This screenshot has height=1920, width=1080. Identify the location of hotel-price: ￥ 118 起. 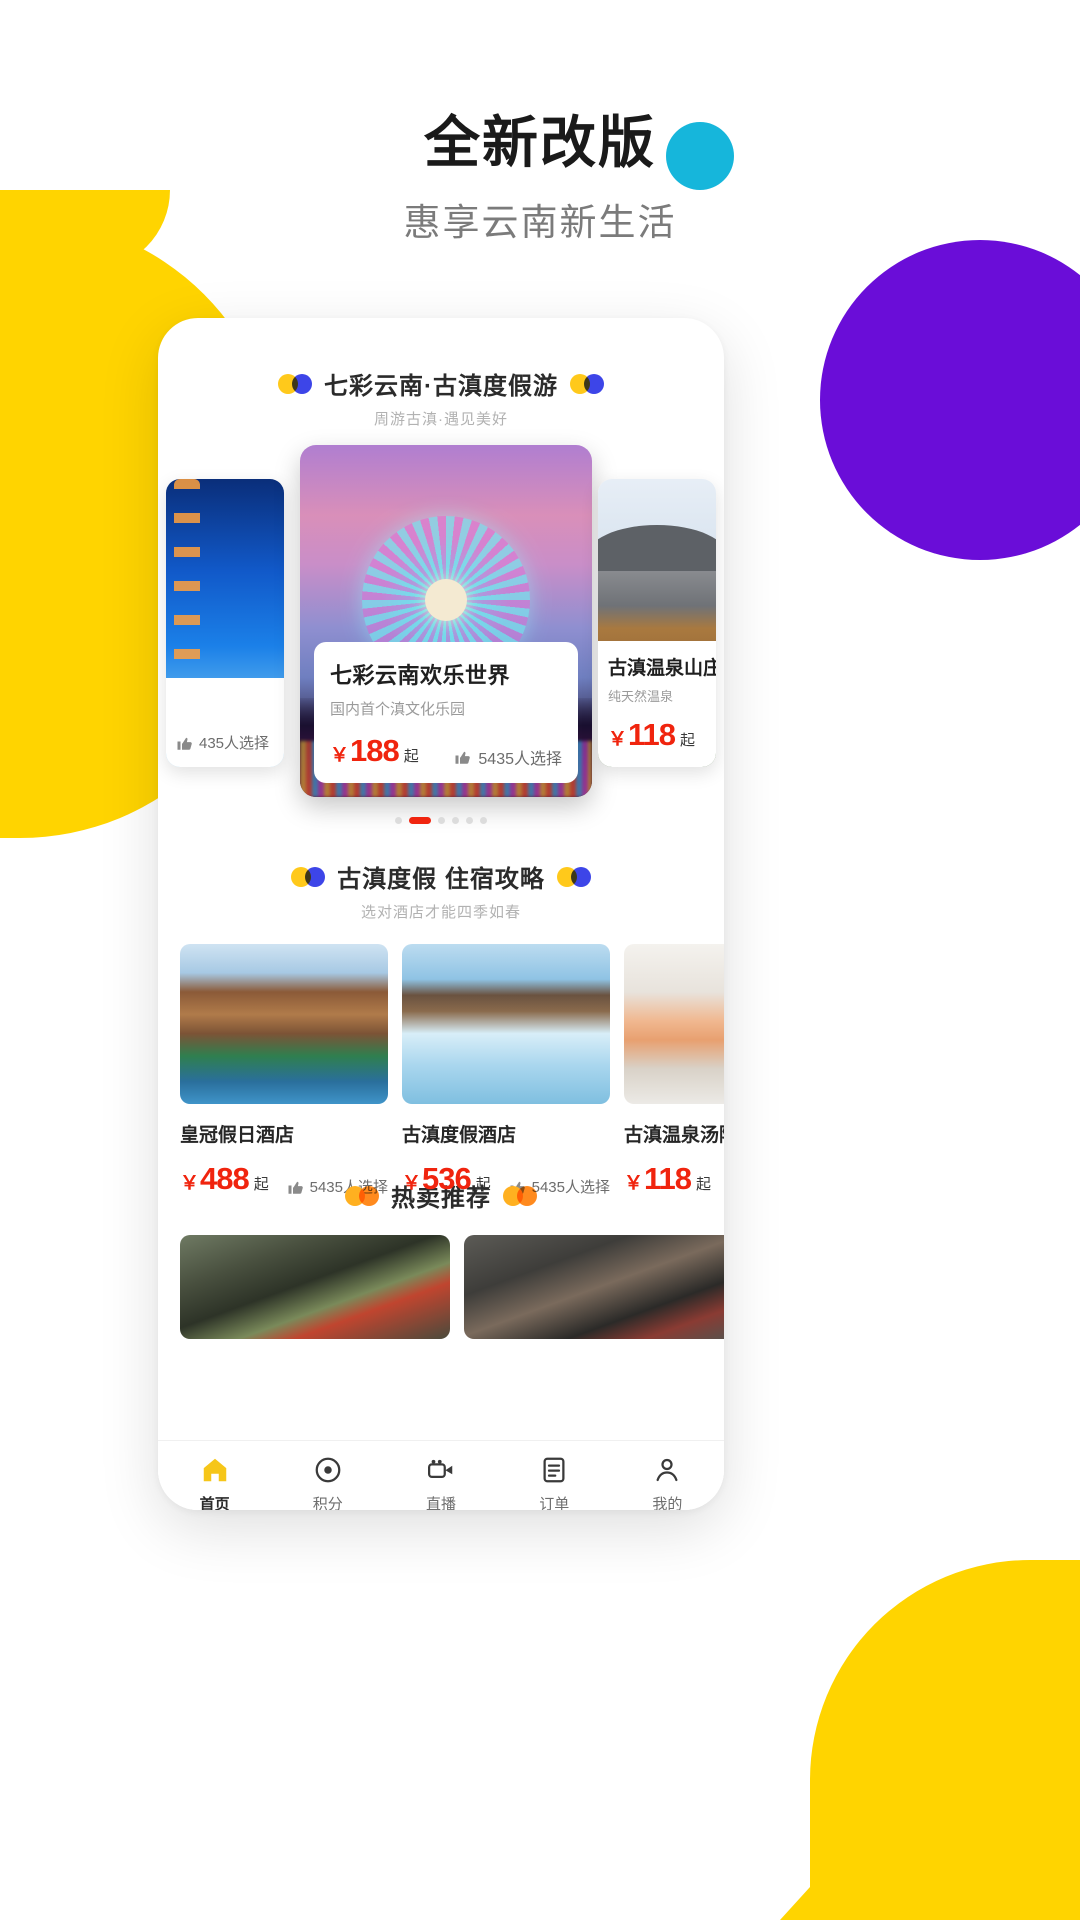
(667, 1179).